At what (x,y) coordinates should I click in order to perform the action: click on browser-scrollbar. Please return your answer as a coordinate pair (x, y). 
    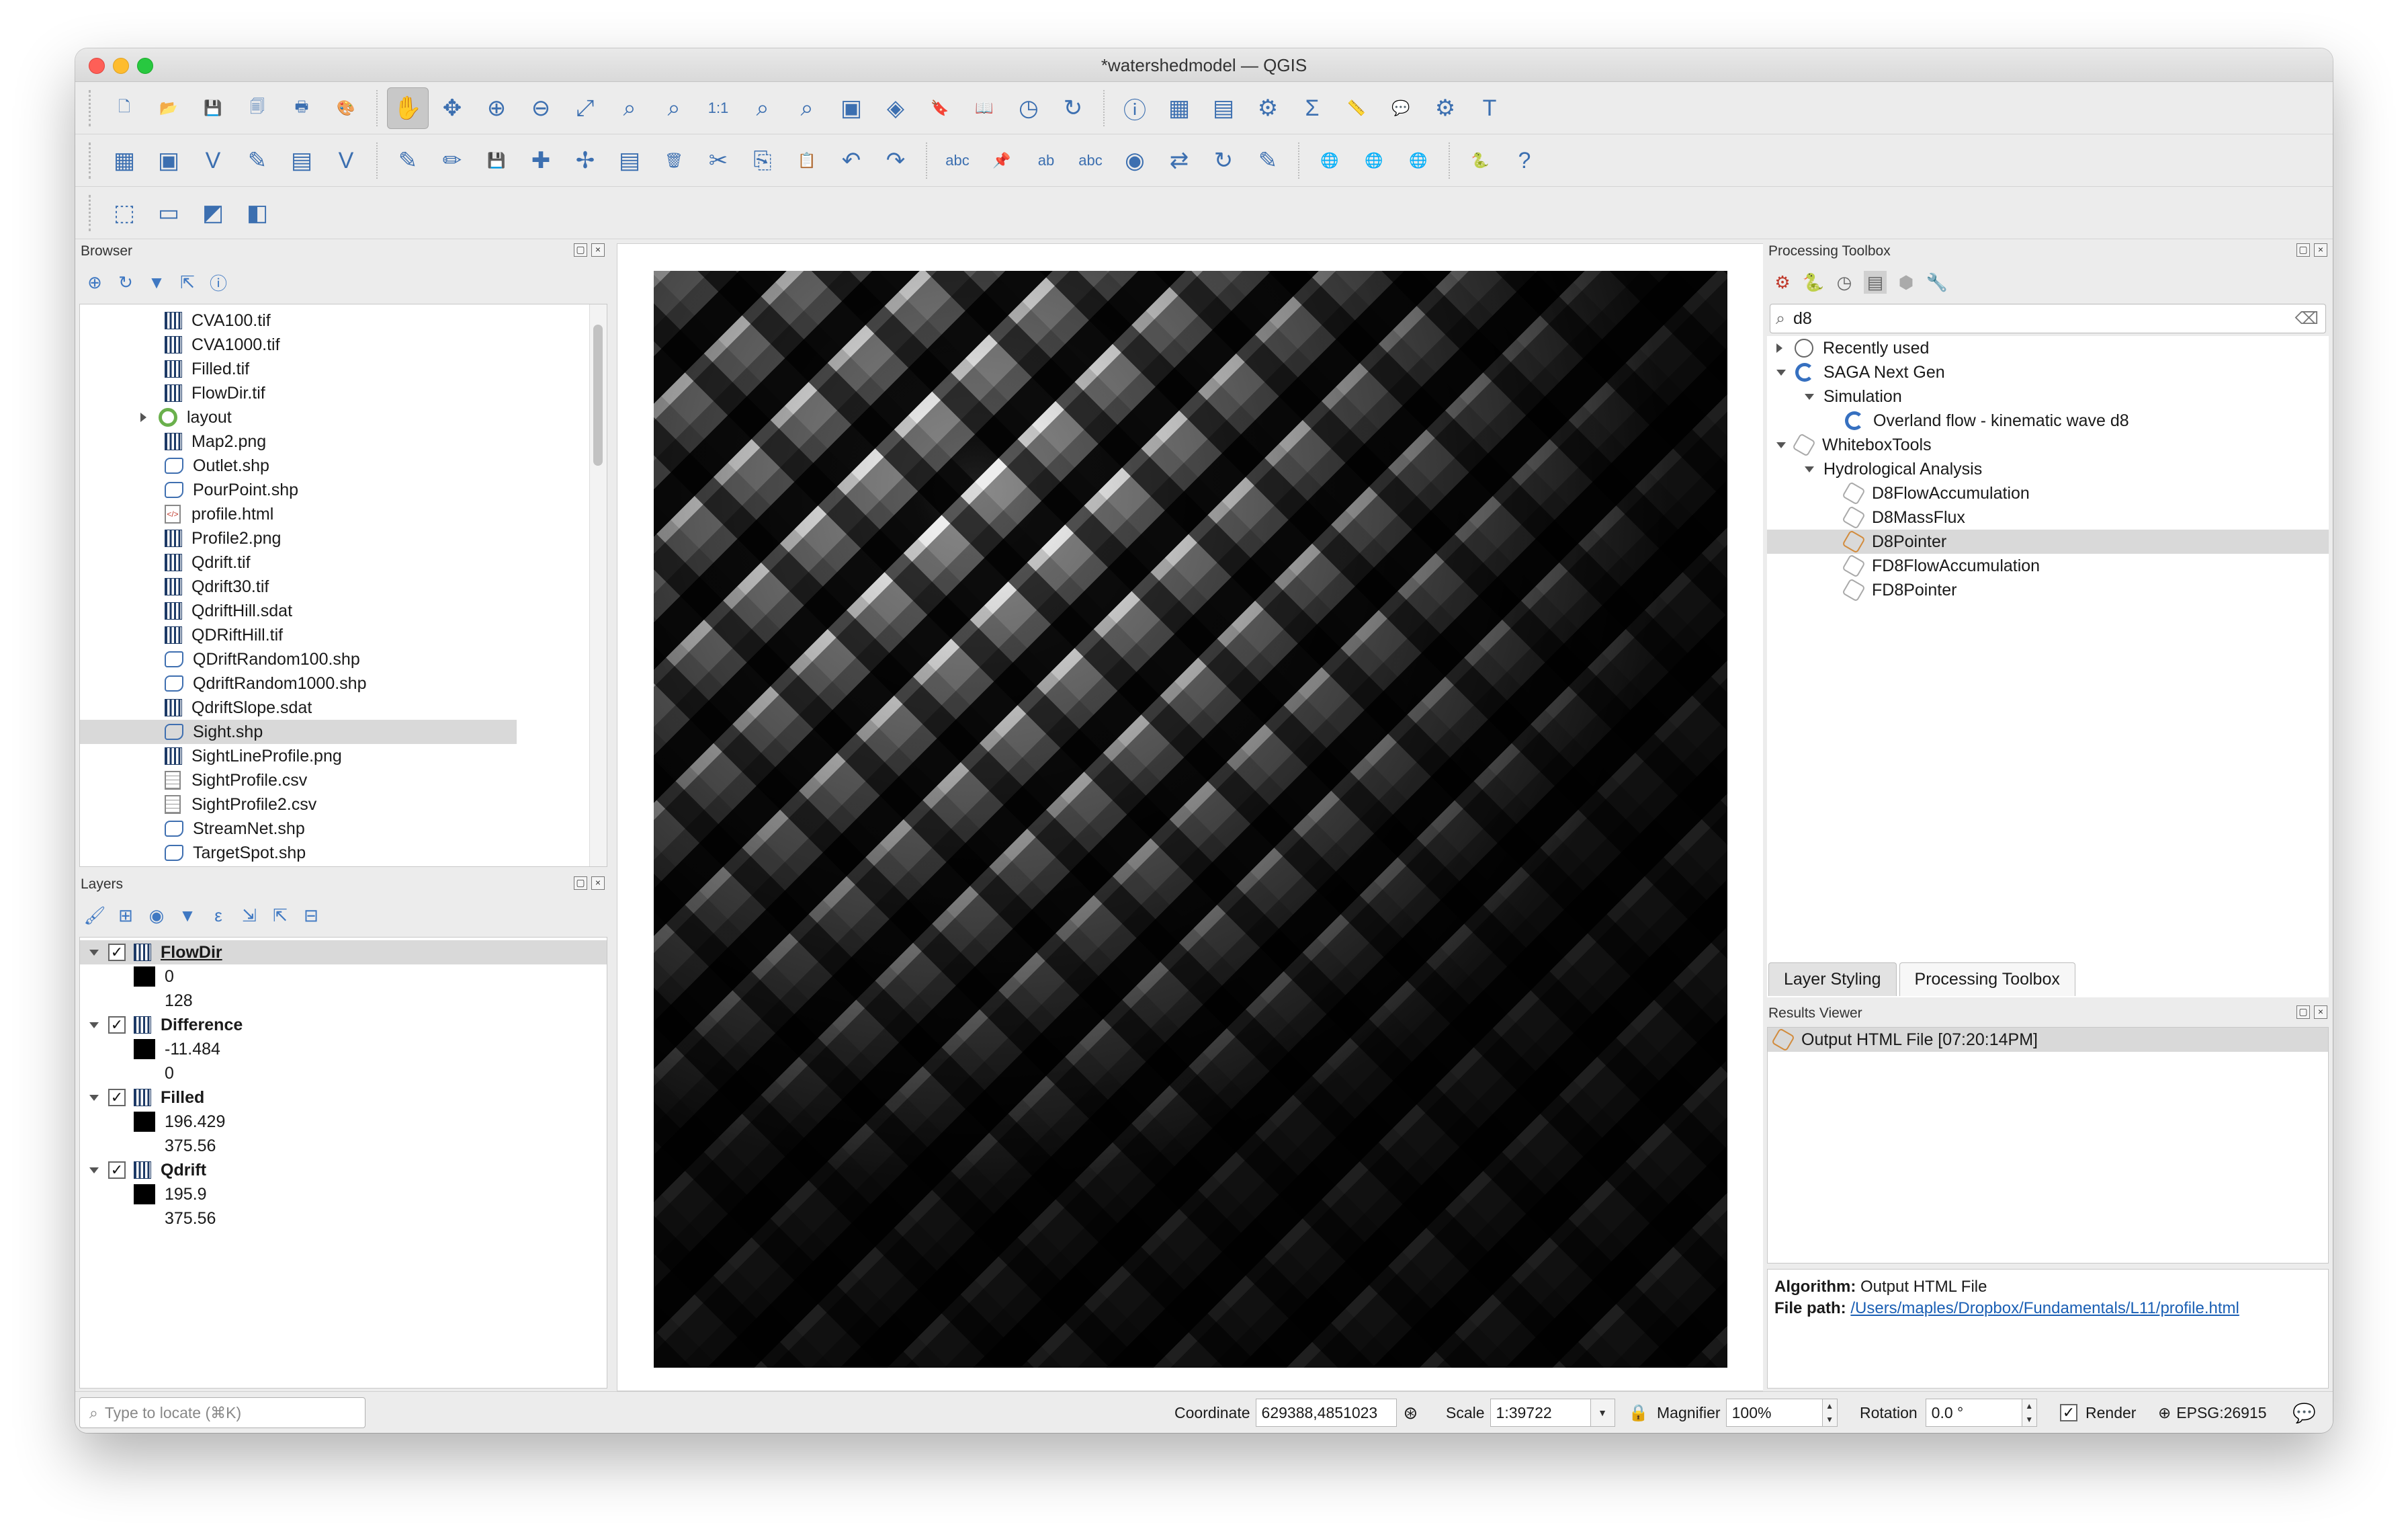
    Looking at the image, I should click on (598, 585).